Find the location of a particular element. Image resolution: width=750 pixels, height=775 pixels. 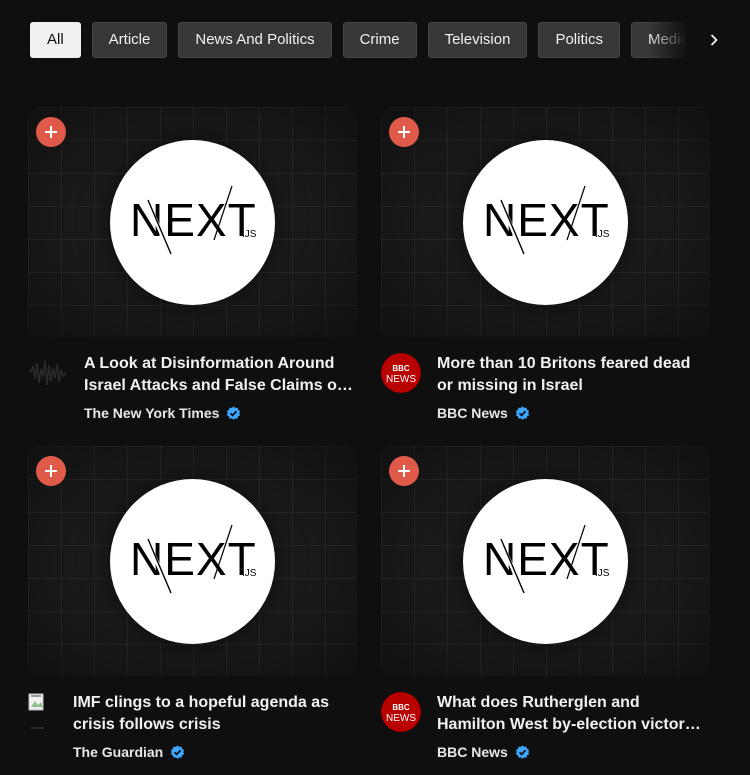

nyt-waveform-avatar is located at coordinates (48, 373).